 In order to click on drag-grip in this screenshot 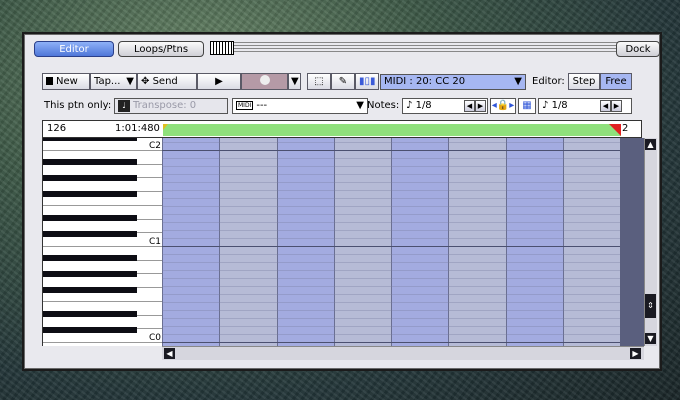, I will do `click(434, 48)`.